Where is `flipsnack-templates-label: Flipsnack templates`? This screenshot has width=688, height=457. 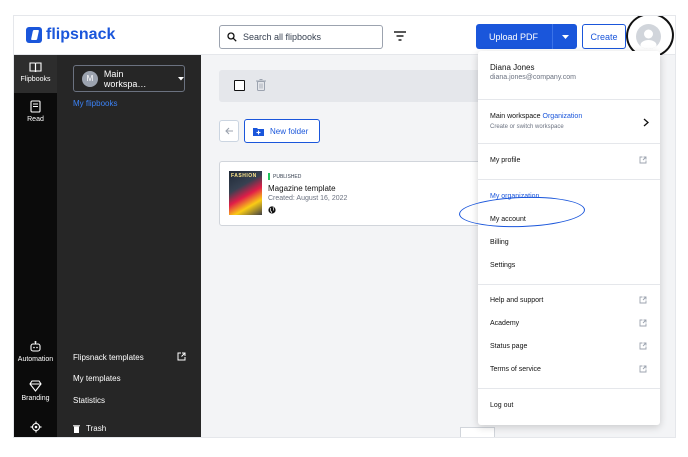 flipsnack-templates-label: Flipsnack templates is located at coordinates (108, 357).